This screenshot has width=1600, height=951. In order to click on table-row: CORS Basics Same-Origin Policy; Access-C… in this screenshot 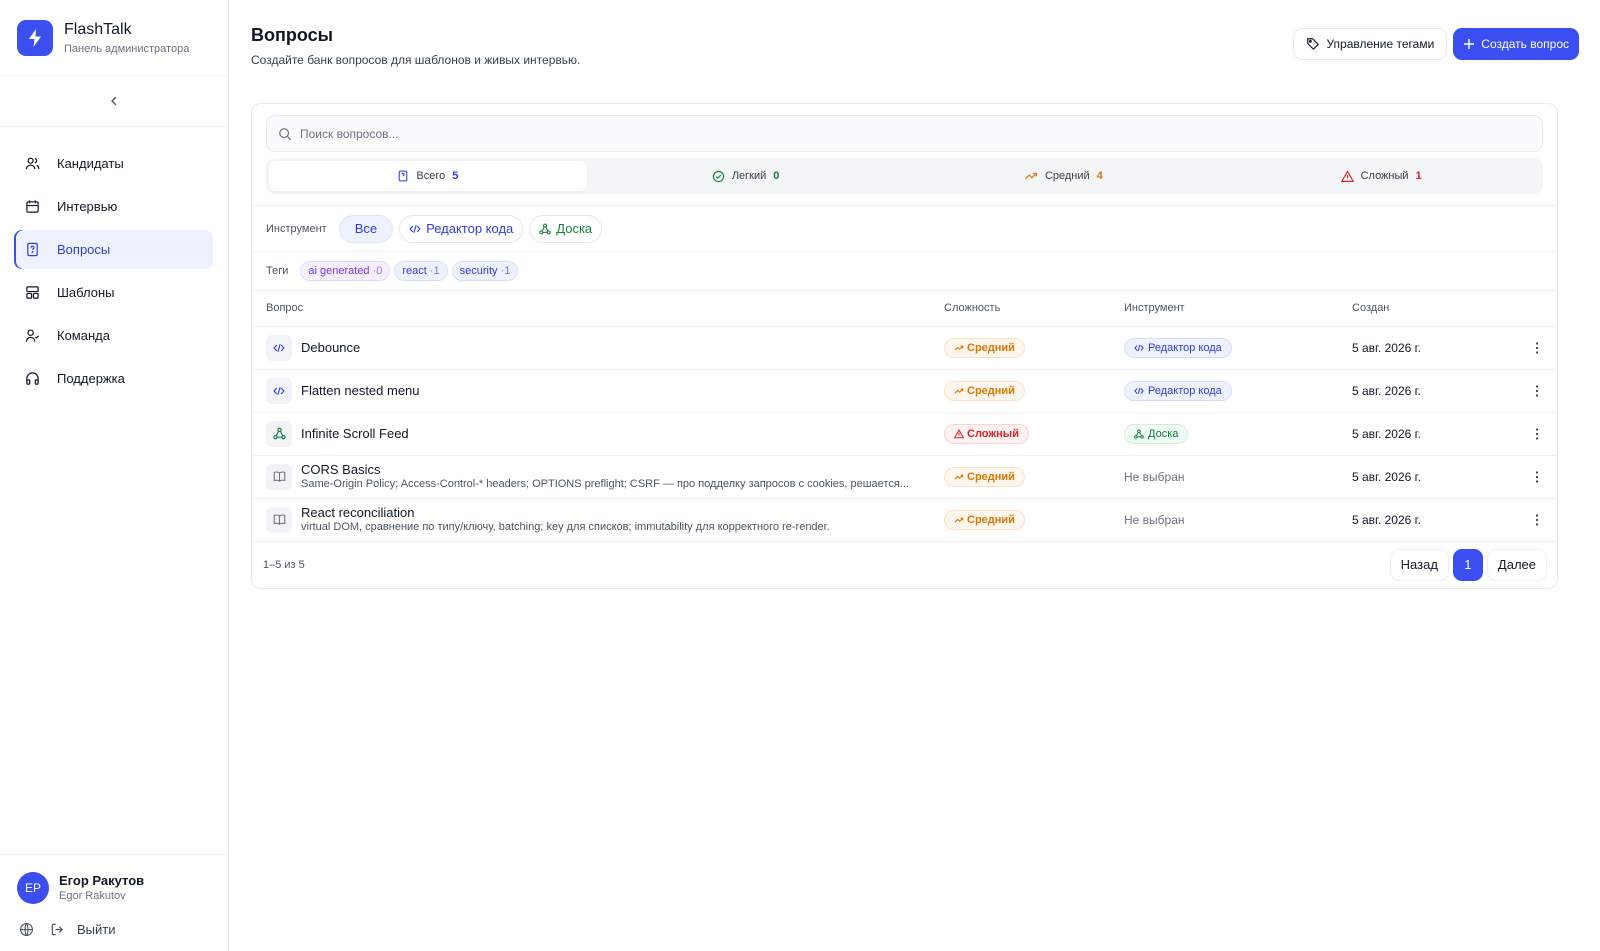, I will do `click(904, 477)`.